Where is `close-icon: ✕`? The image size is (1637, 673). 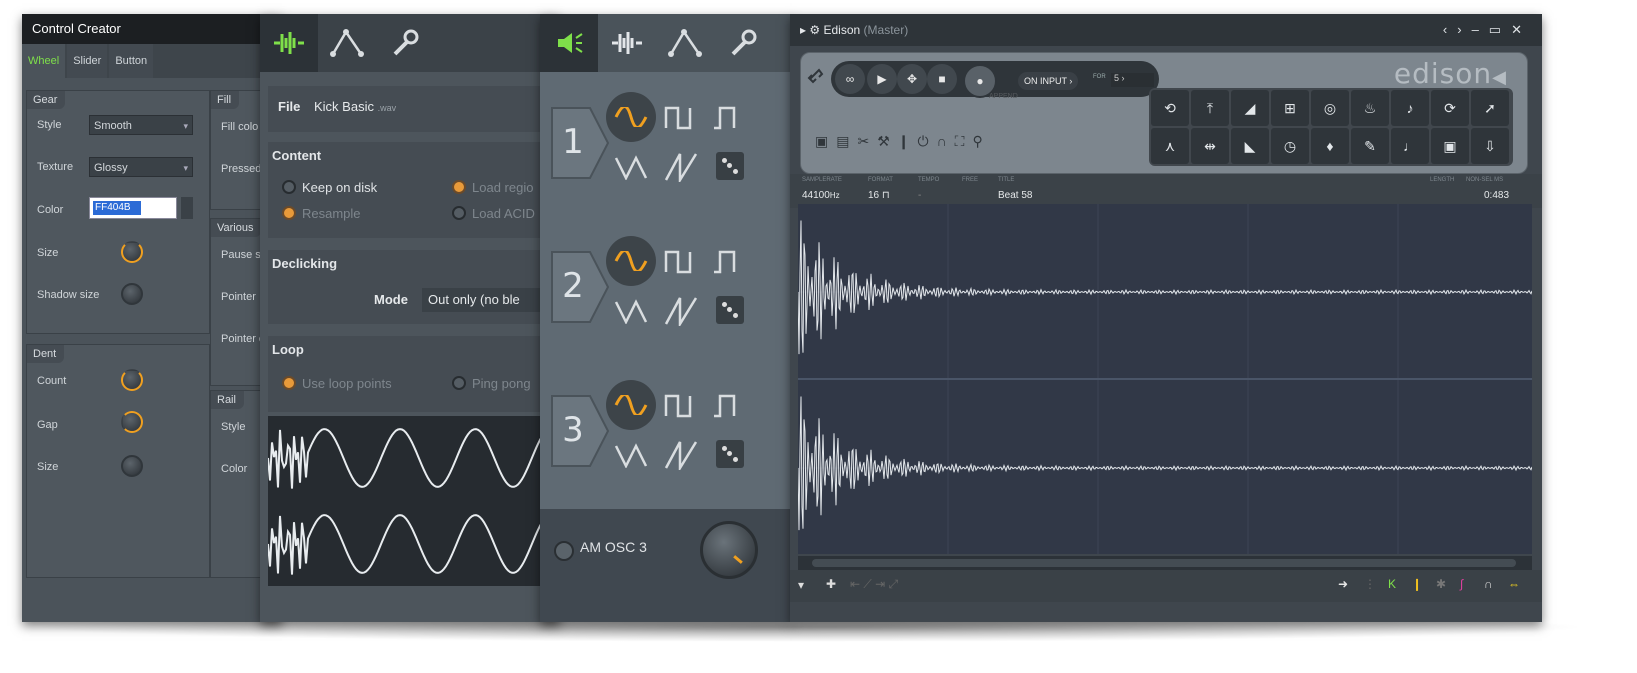 close-icon: ✕ is located at coordinates (1521, 29).